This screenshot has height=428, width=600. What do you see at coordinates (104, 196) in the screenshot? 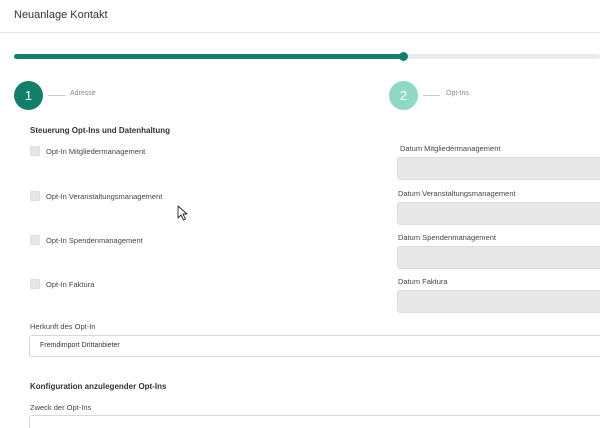
I see `optin-veranstaltungsmanagement-label: Opt-In Veranstaltungsmanagement` at bounding box center [104, 196].